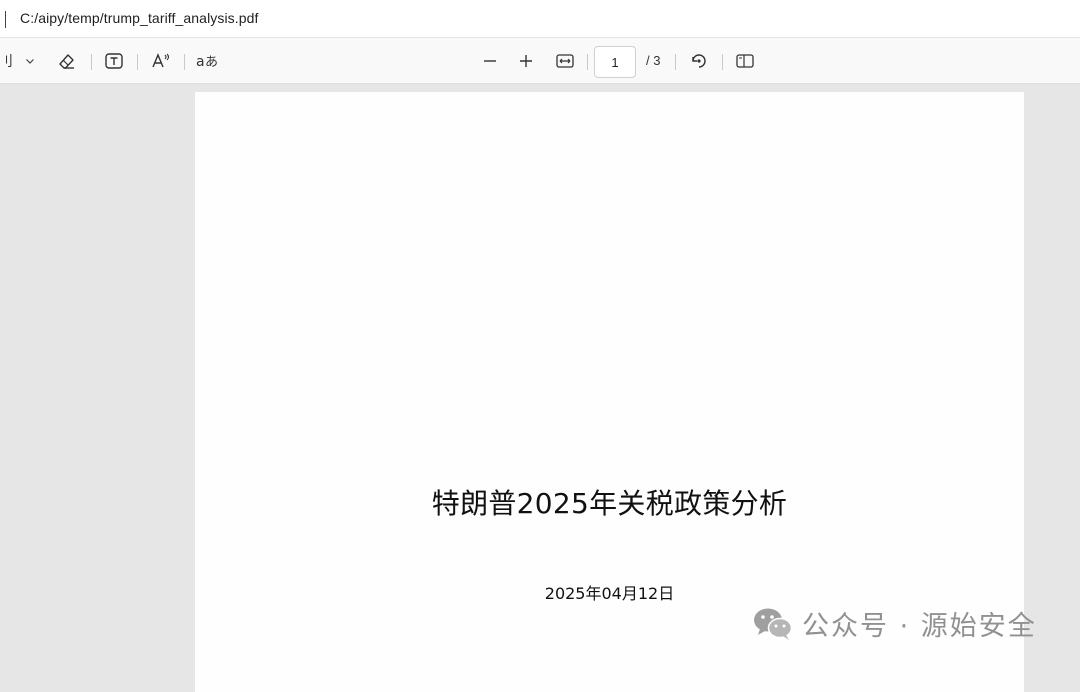 This screenshot has height=692, width=1080. I want to click on translate-icon: a あ, so click(207, 62).